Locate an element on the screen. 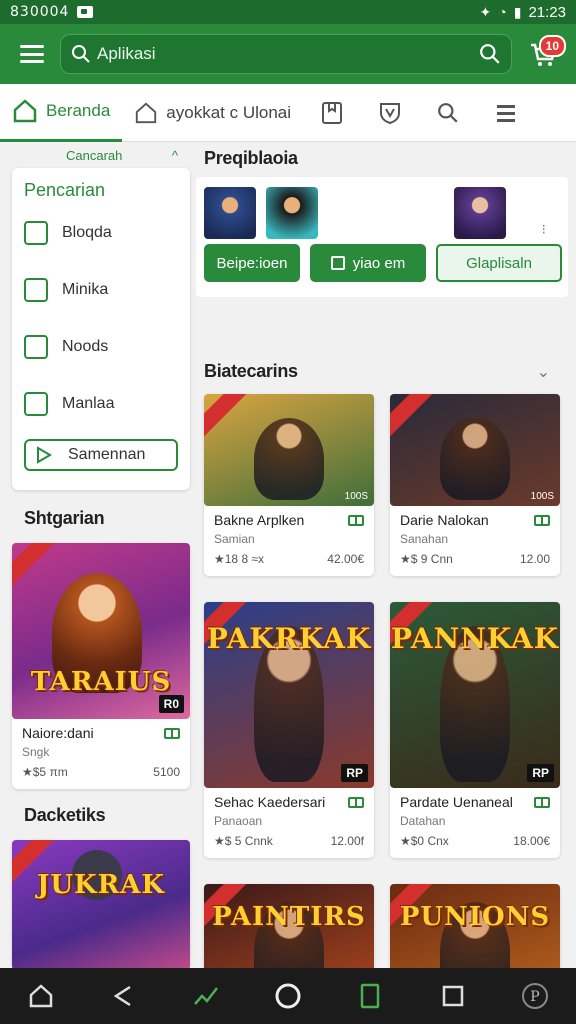 The image size is (576, 1024). tab-shield is located at coordinates (390, 113).